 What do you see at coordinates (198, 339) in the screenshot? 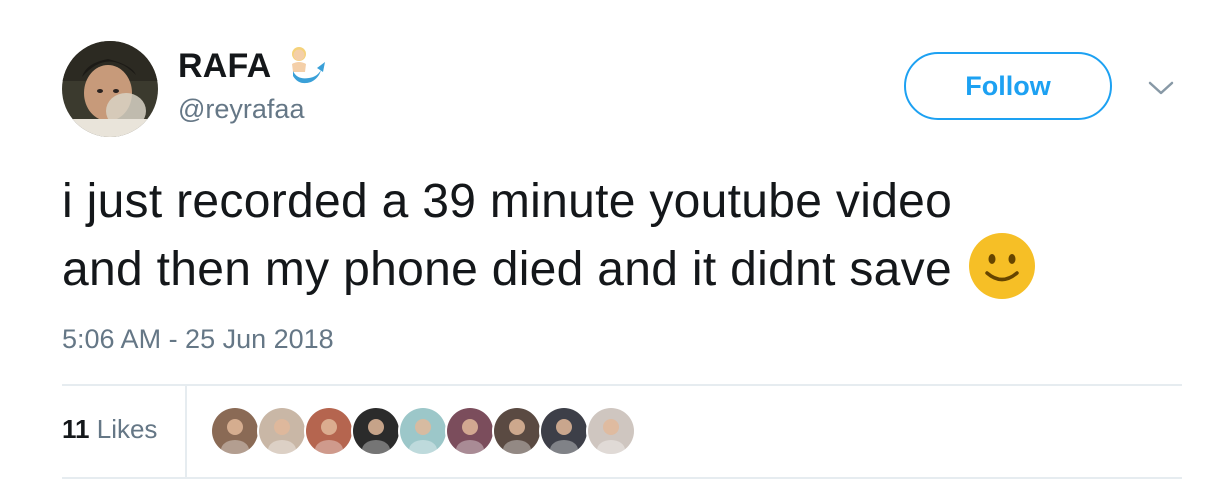
I see `tweet-timestamp: 5:06 AM - 25 Jun 2018` at bounding box center [198, 339].